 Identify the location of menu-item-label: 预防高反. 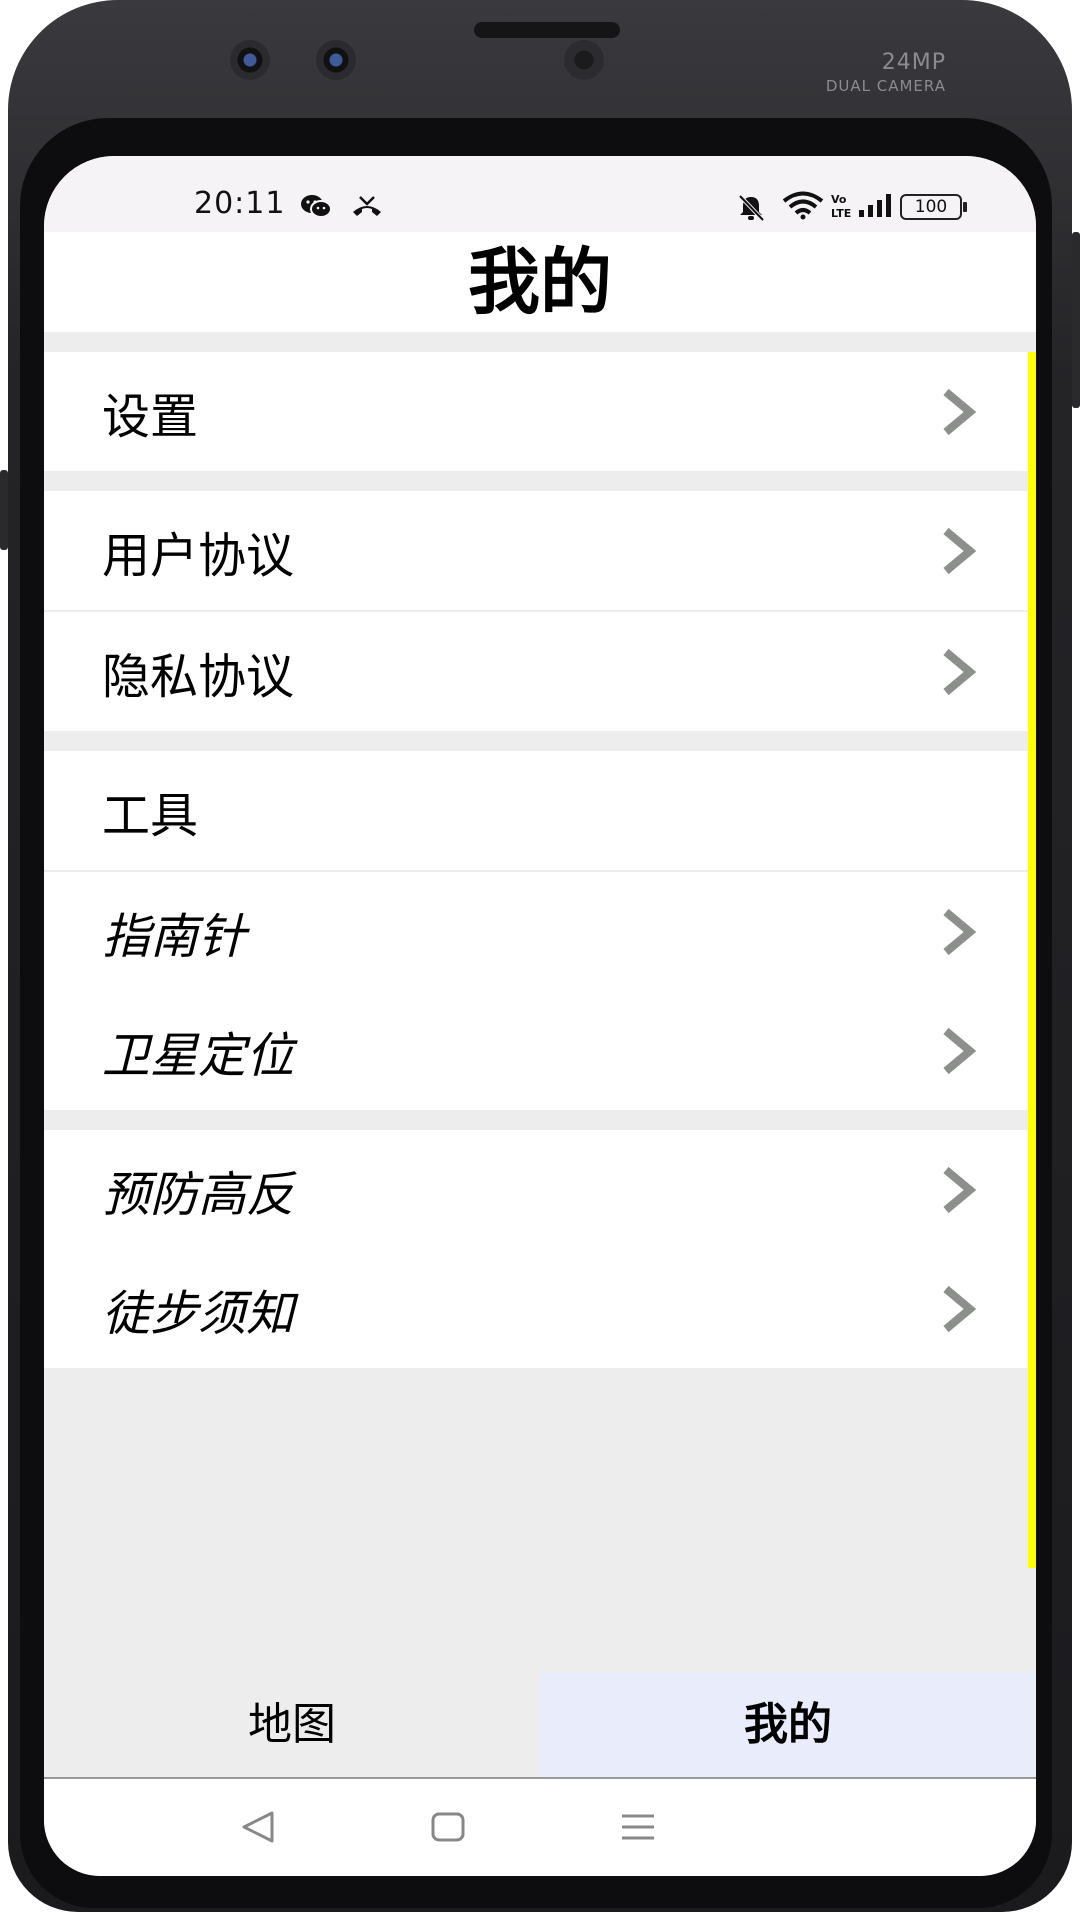
(198, 1194).